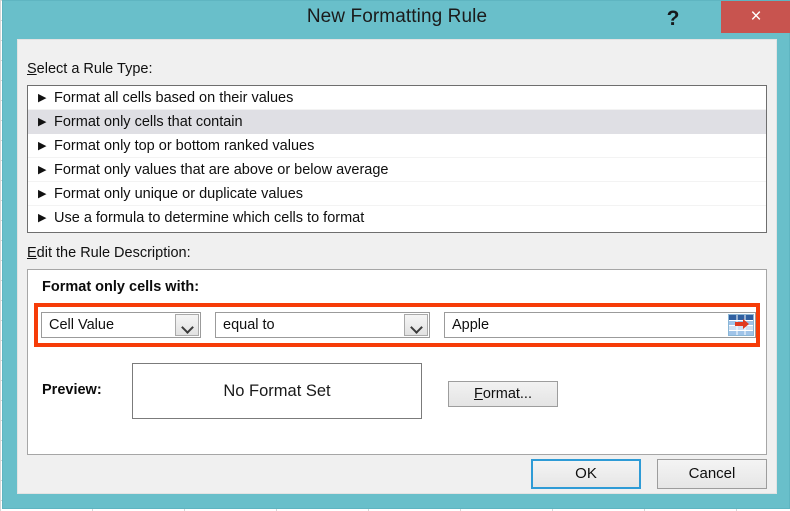 This screenshot has height=511, width=790. Describe the element at coordinates (249, 325) in the screenshot. I see `operator-value: equal to` at that location.